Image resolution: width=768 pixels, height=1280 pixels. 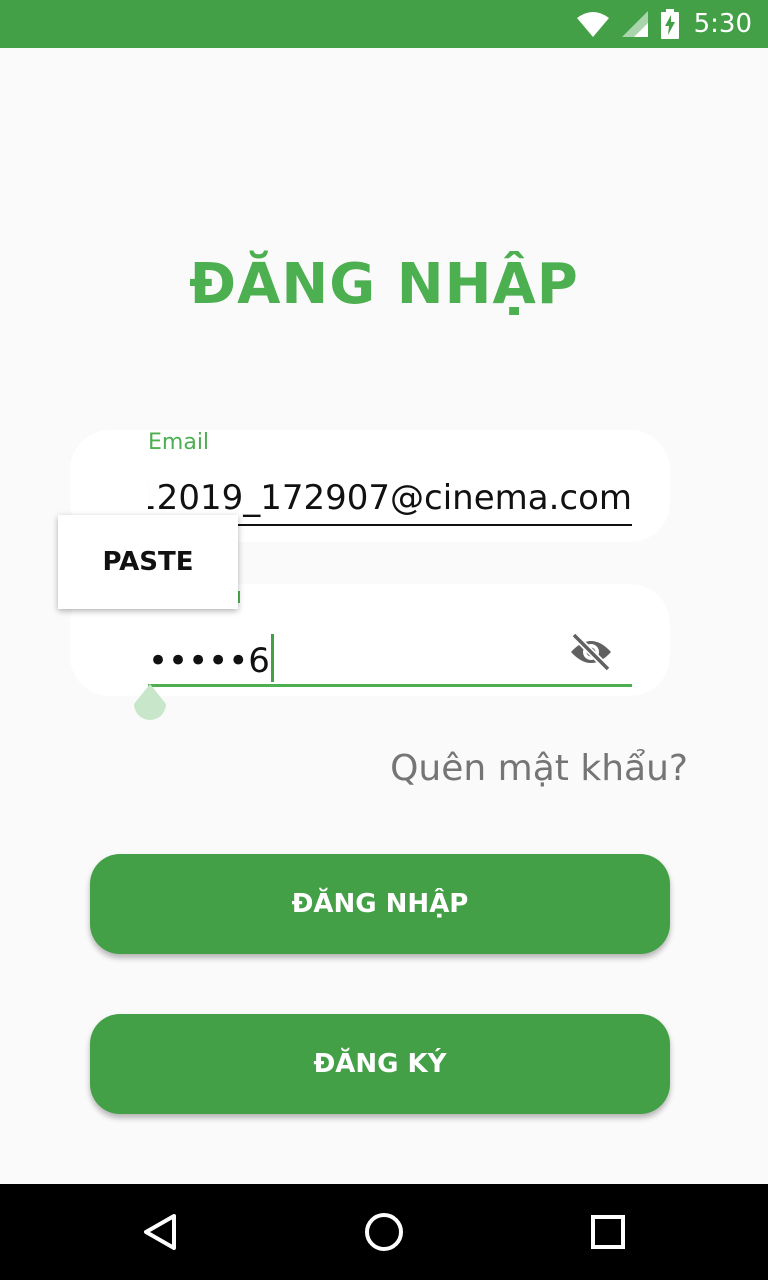 What do you see at coordinates (591, 652) in the screenshot?
I see `eye-off-icon` at bounding box center [591, 652].